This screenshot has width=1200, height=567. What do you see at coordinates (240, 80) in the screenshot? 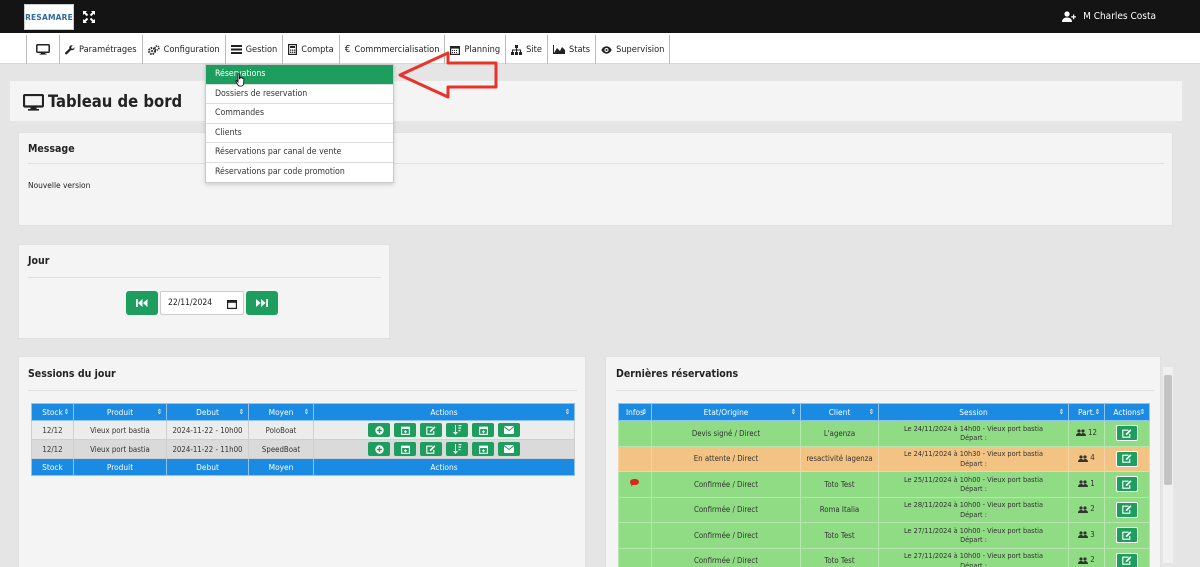
I see `hand-cursor-icon` at bounding box center [240, 80].